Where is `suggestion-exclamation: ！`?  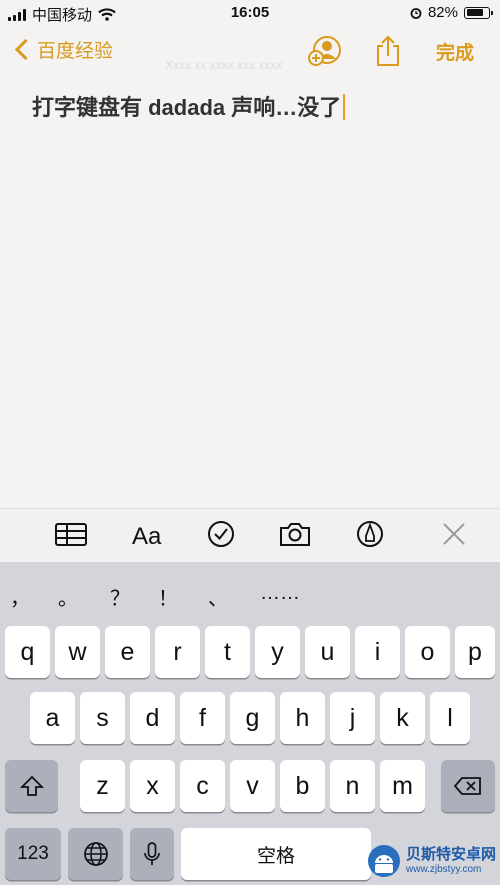 suggestion-exclamation: ！ is located at coordinates (168, 596).